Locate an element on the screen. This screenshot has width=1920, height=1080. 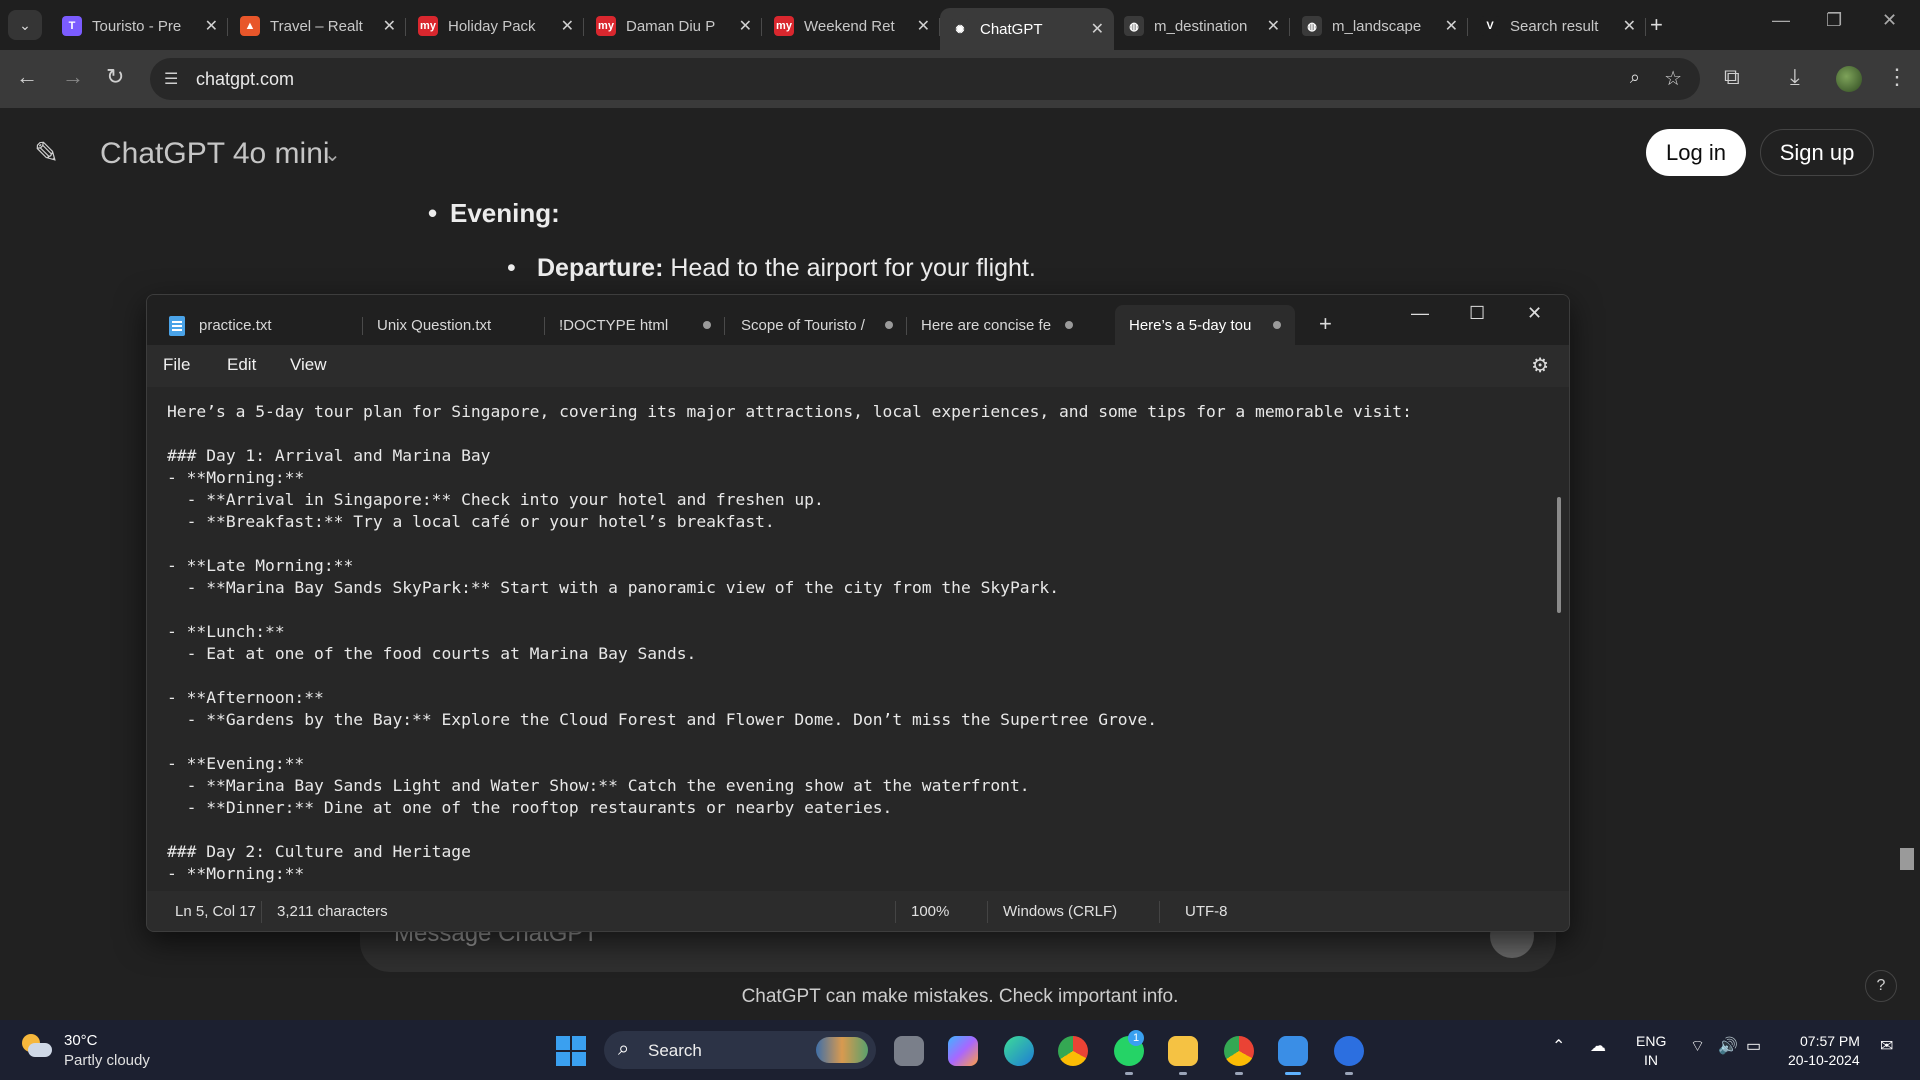
wifi-icon: ⌔ is located at coordinates (1697, 1046).